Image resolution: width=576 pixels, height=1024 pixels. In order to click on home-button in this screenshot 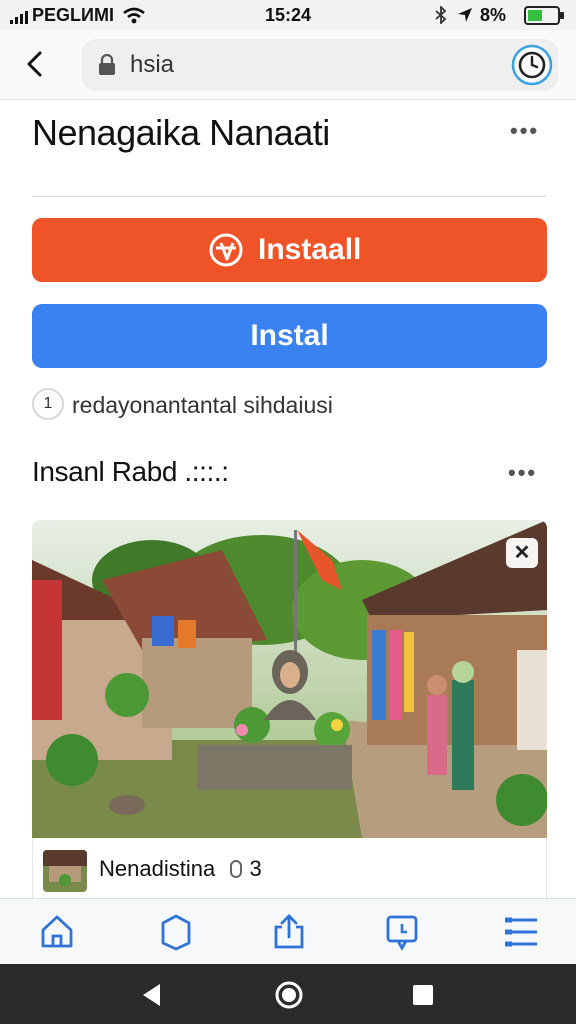, I will do `click(57, 932)`.